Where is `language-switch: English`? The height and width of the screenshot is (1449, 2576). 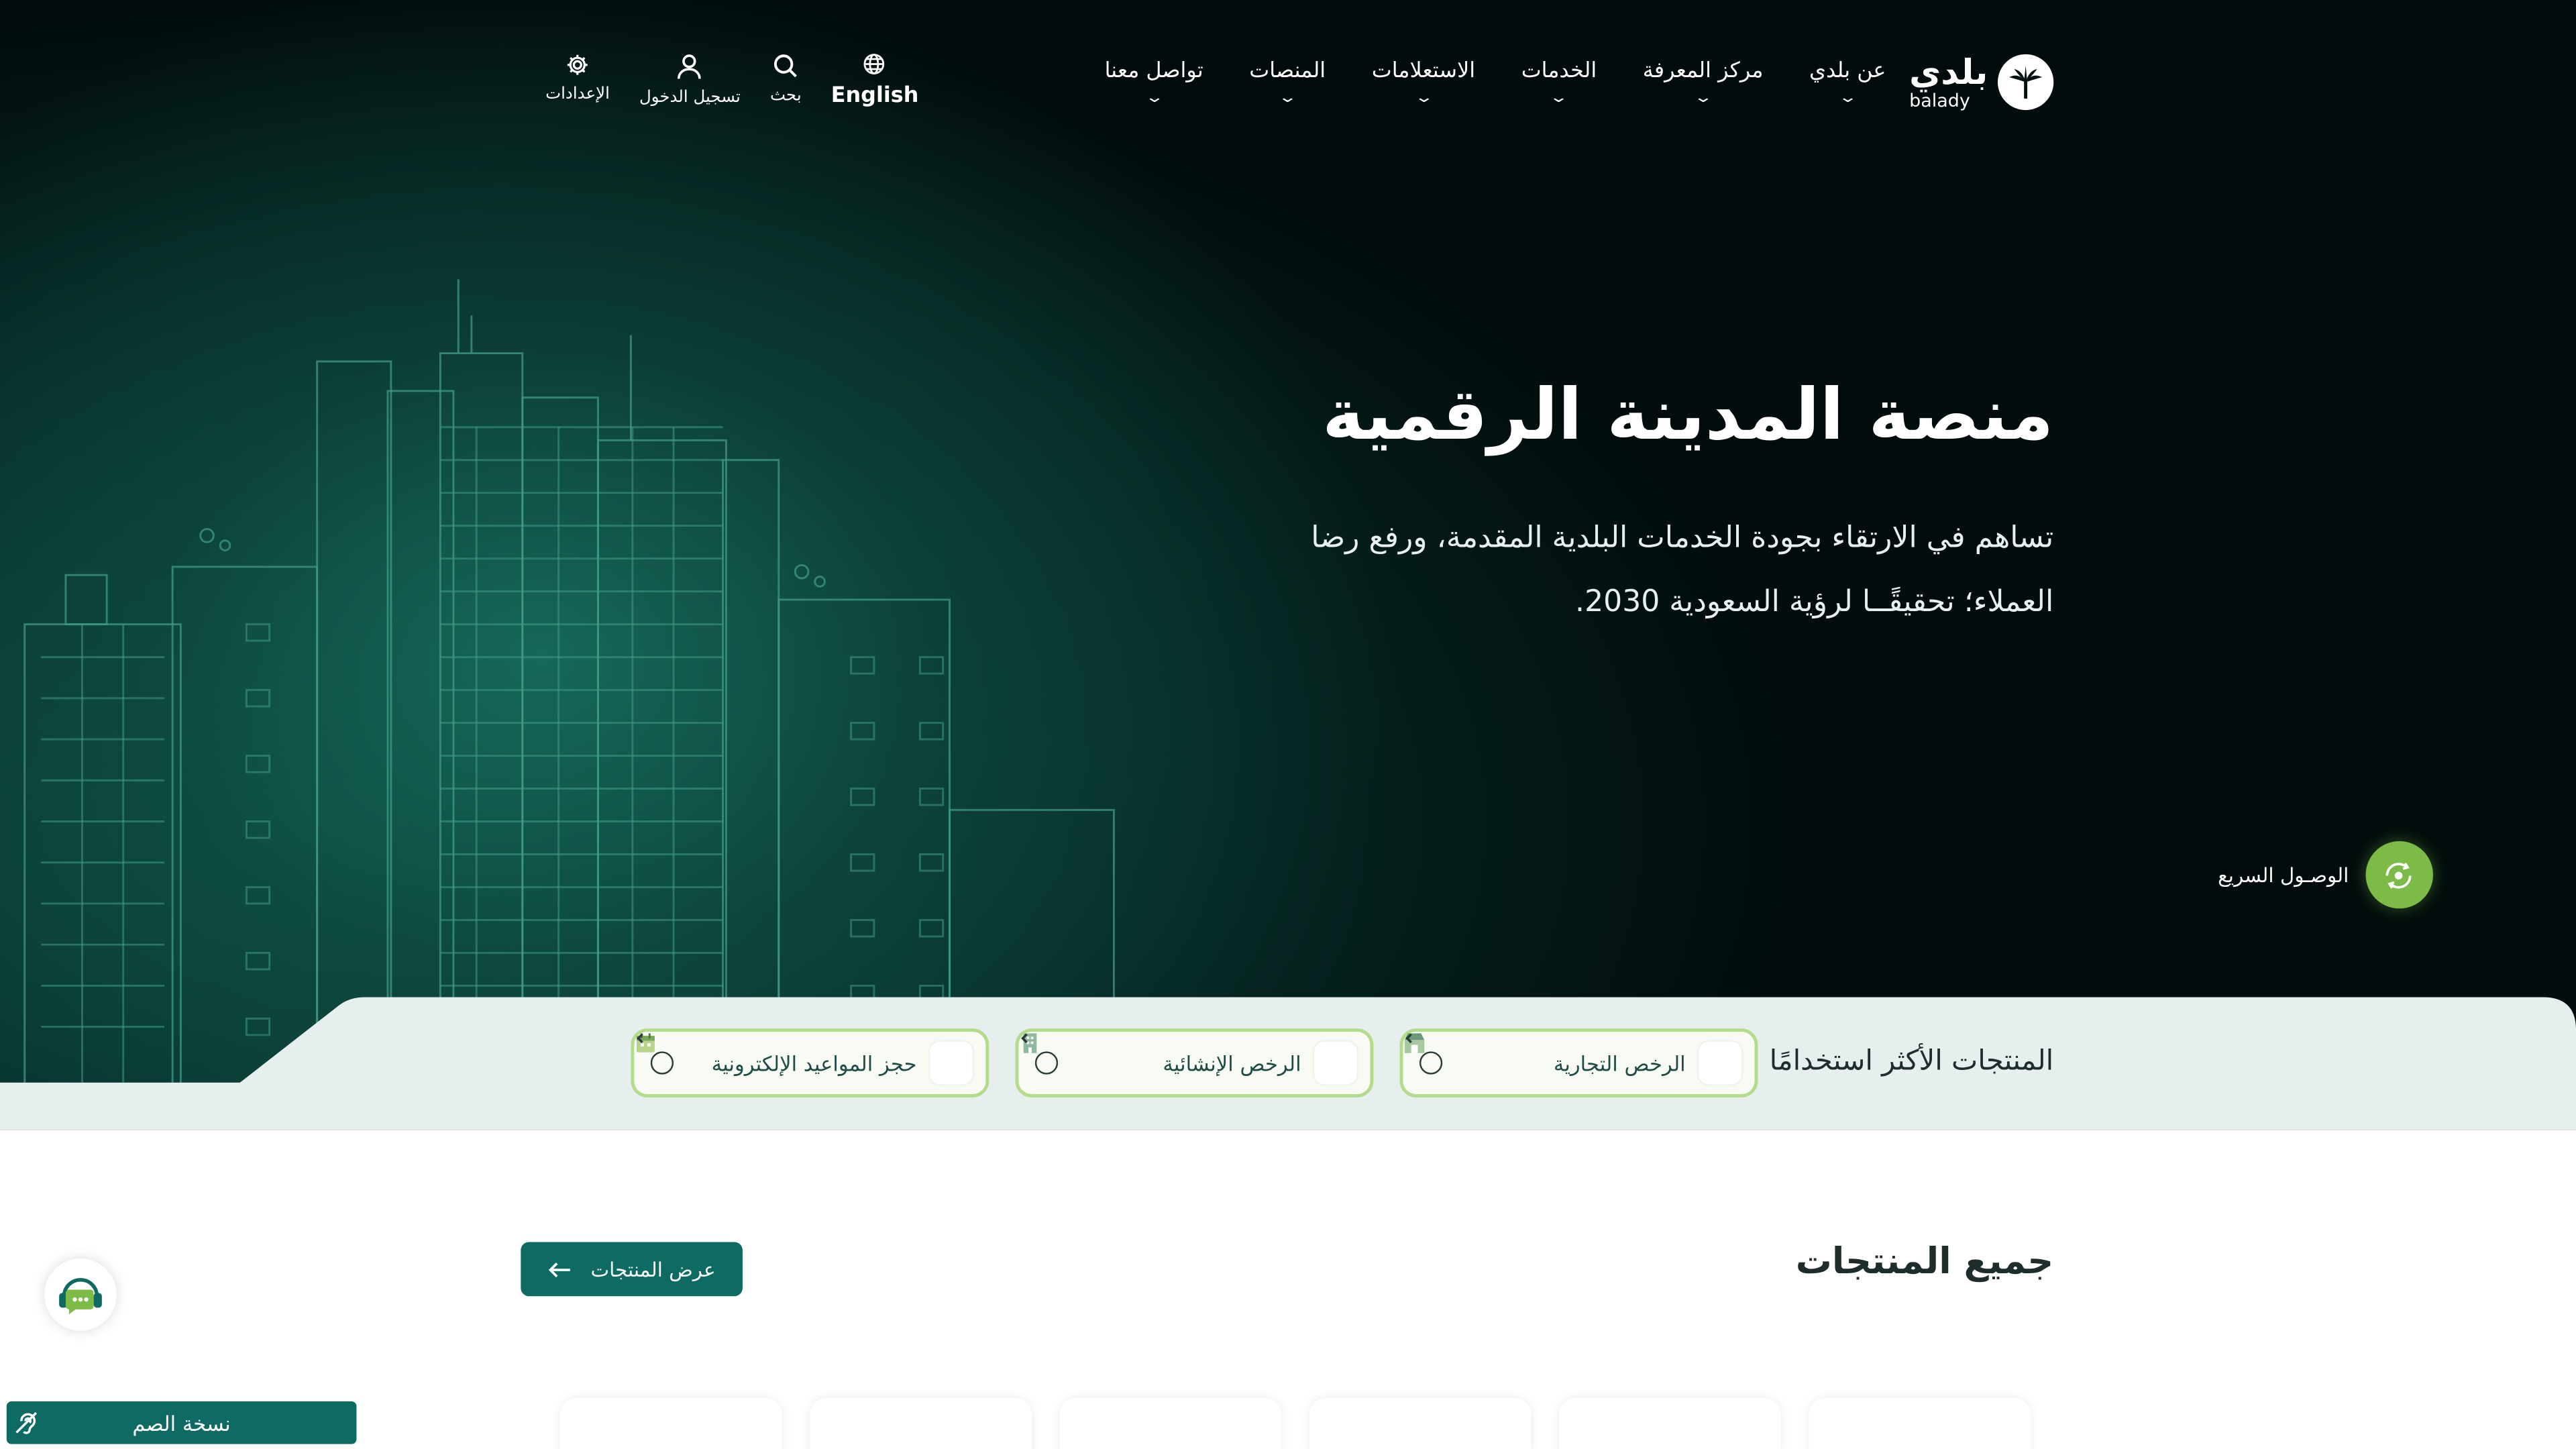 language-switch: English is located at coordinates (874, 80).